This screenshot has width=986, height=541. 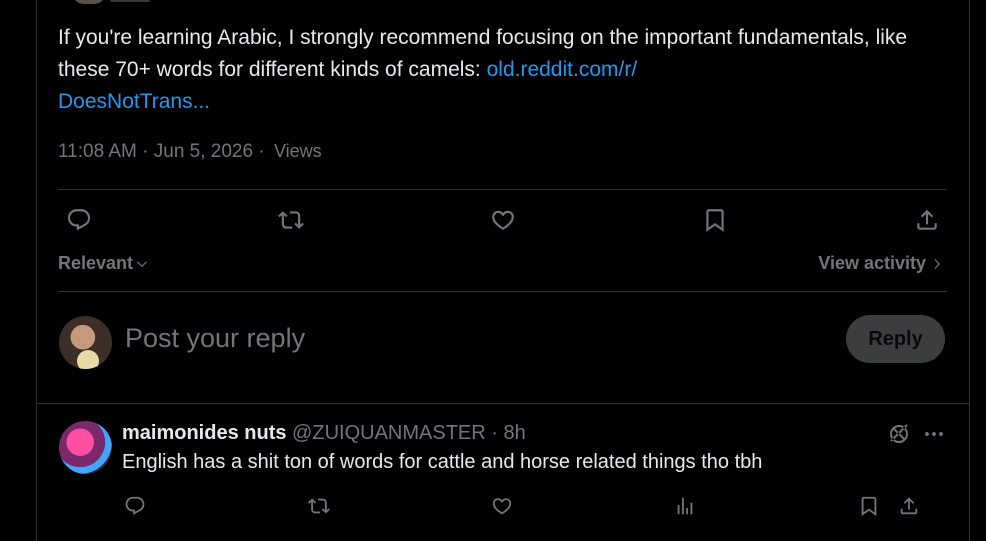 I want to click on like-button, so click(x=503, y=220).